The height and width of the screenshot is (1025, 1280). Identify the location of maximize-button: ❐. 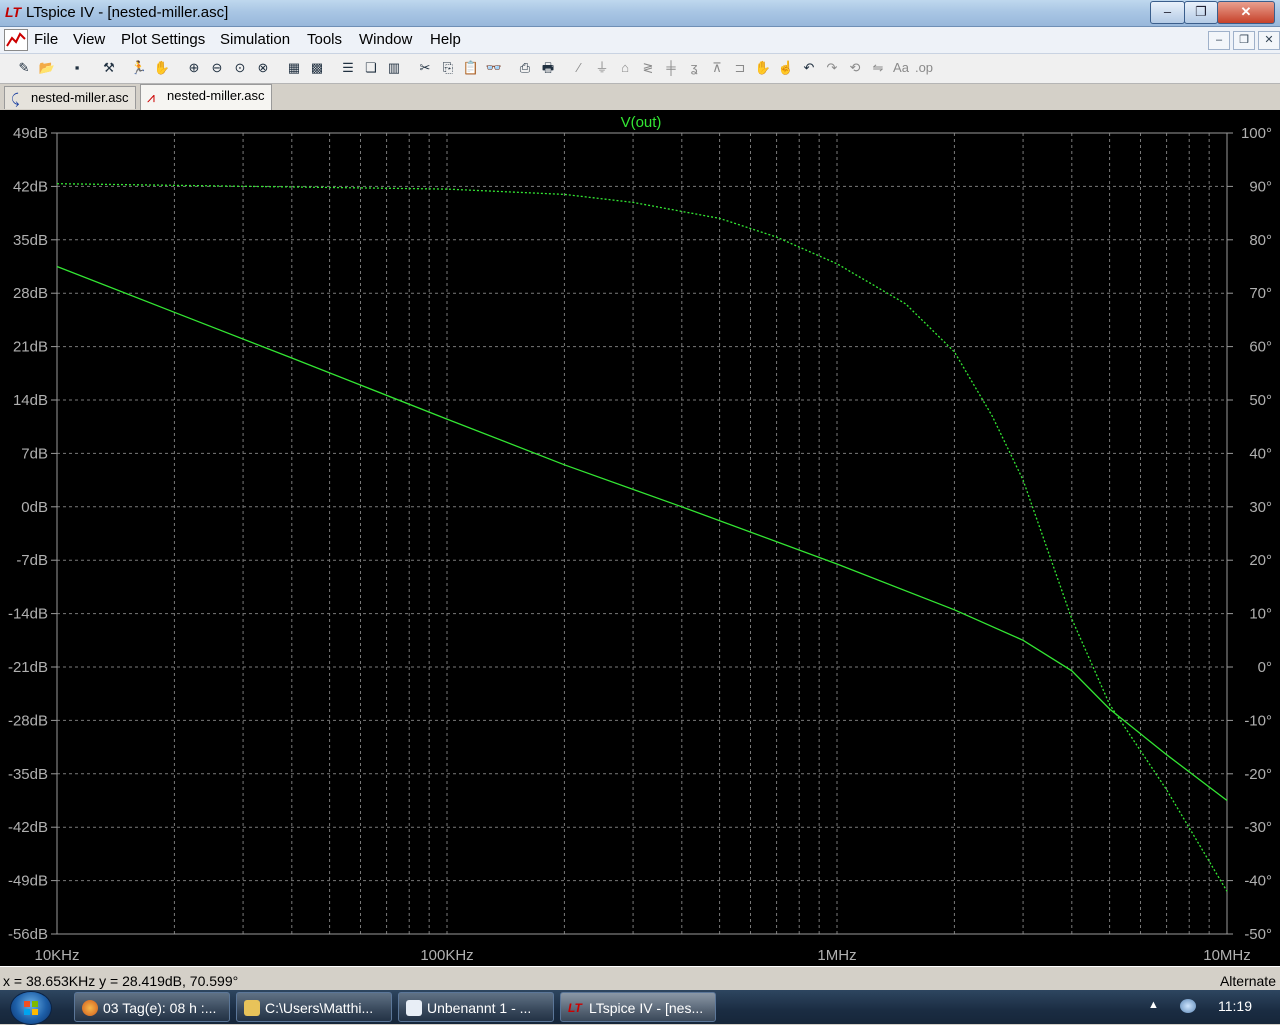
(1201, 12).